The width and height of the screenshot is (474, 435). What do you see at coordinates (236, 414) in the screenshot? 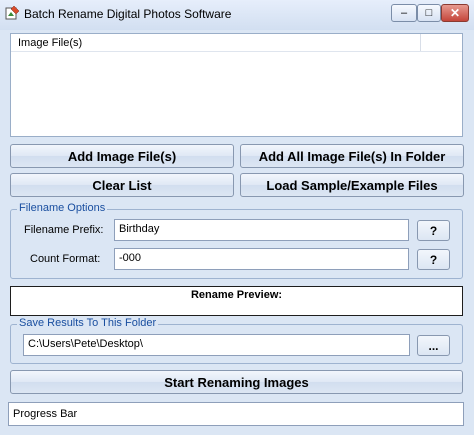
I see `progress-bar: Progress Bar` at bounding box center [236, 414].